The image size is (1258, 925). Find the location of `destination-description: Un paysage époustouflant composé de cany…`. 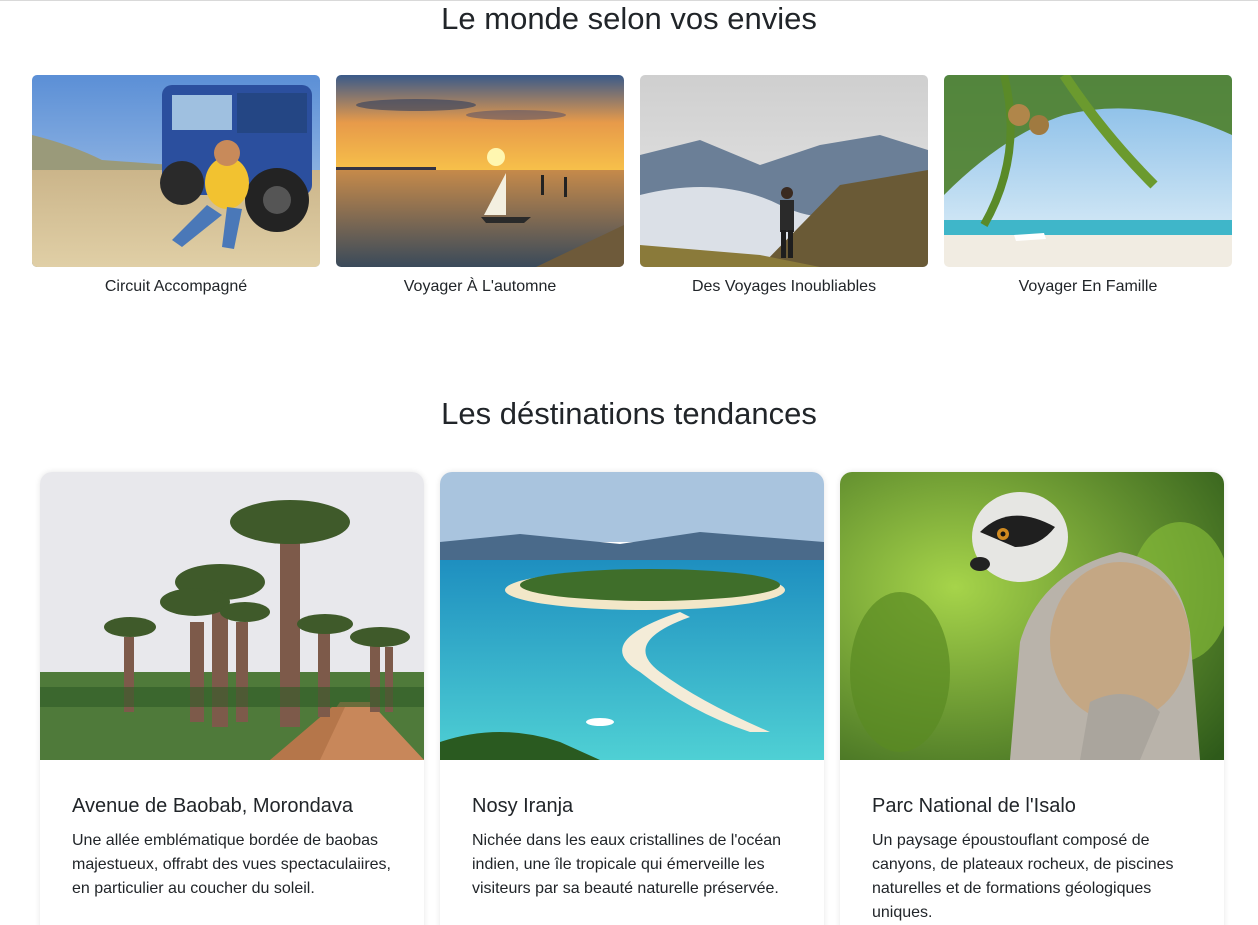

destination-description: Un paysage époustouflant composé de cany… is located at coordinates (1023, 876).